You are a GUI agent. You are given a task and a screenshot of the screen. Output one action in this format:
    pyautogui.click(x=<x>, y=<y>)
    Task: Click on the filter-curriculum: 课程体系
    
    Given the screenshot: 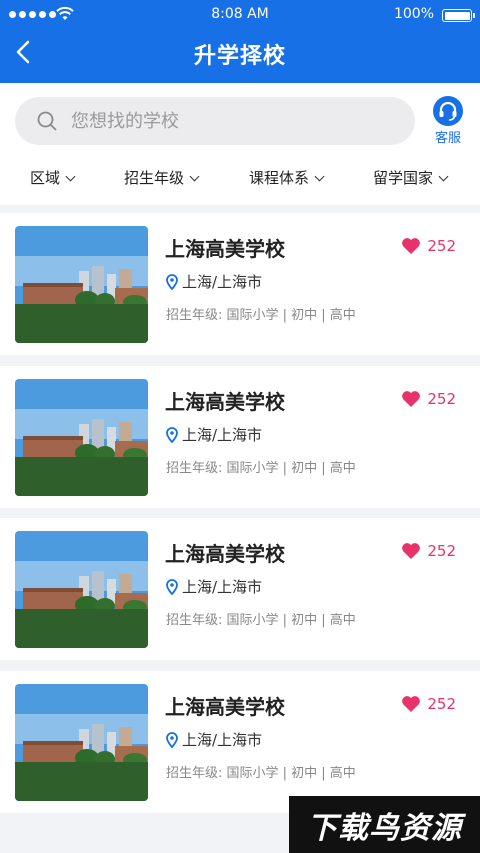 What is the action you would take?
    pyautogui.click(x=287, y=177)
    